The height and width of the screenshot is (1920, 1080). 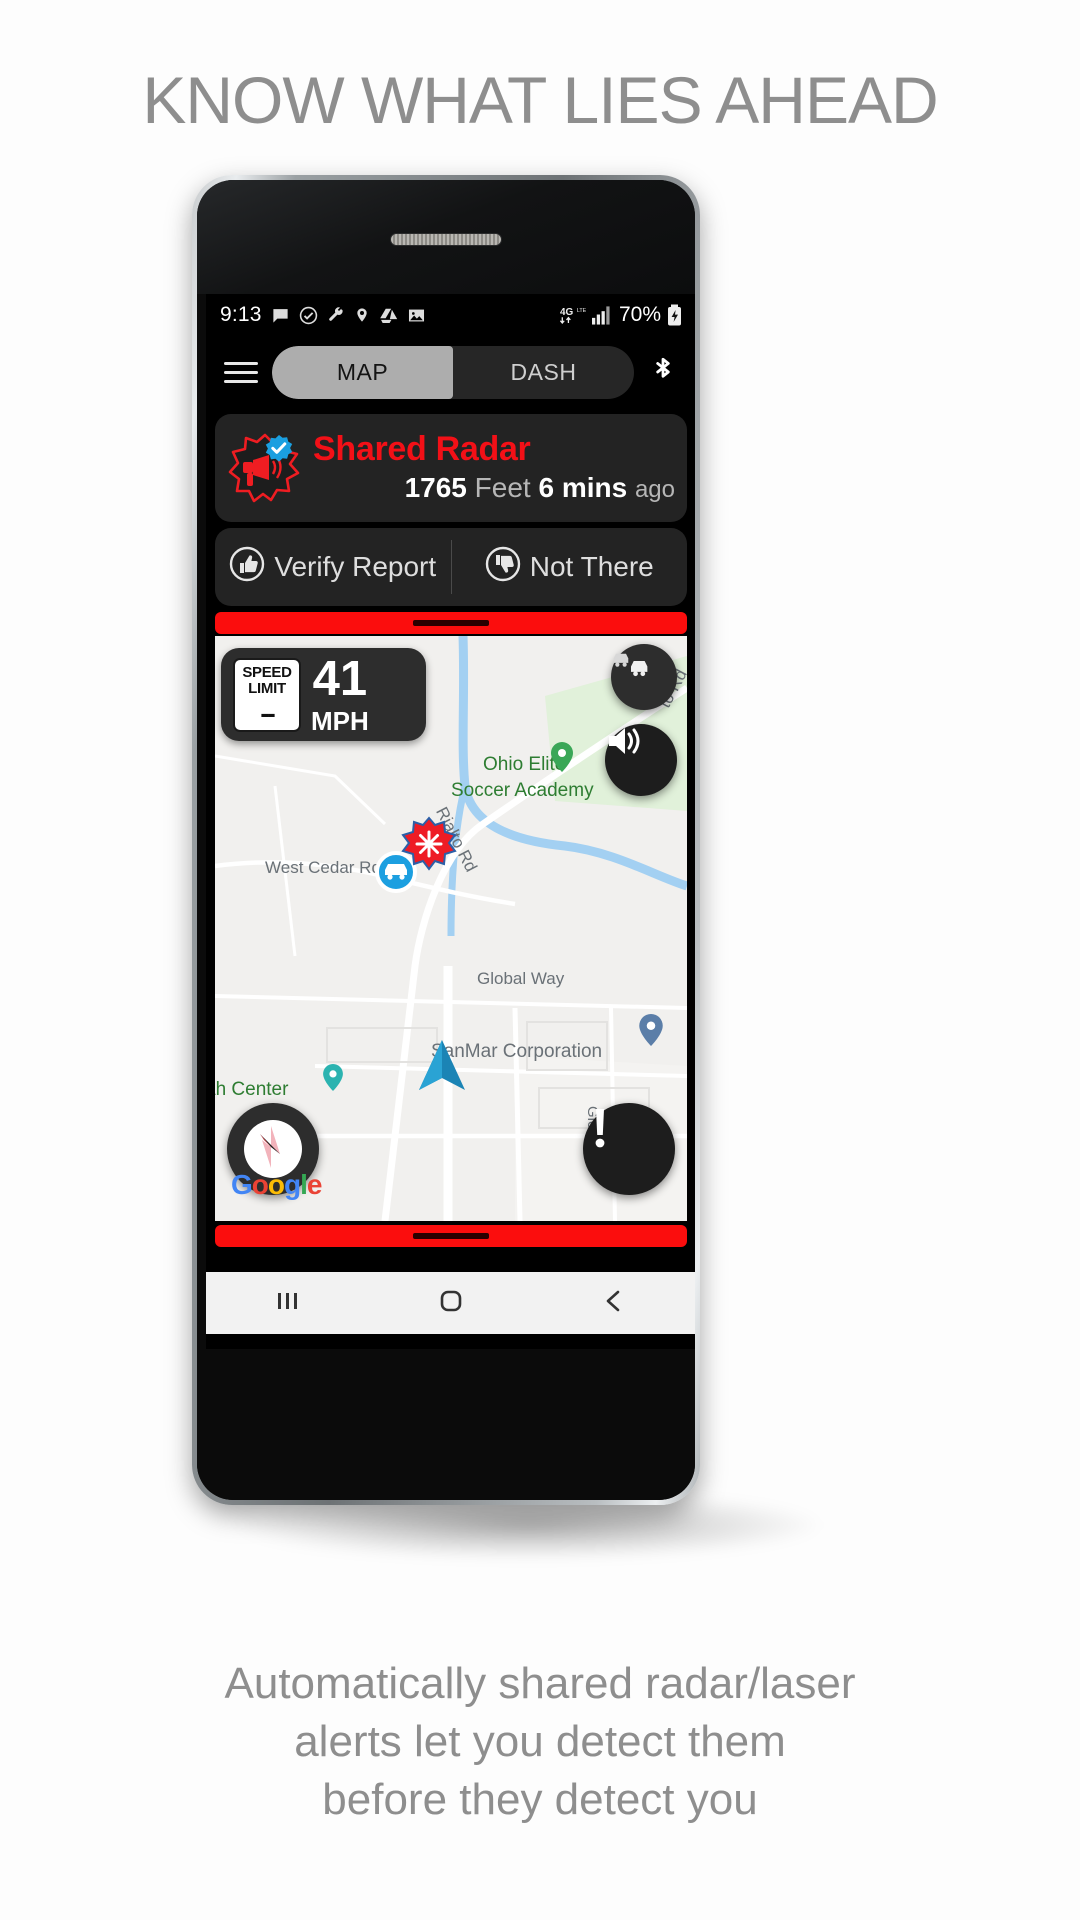 I want to click on recents-button, so click(x=288, y=1303).